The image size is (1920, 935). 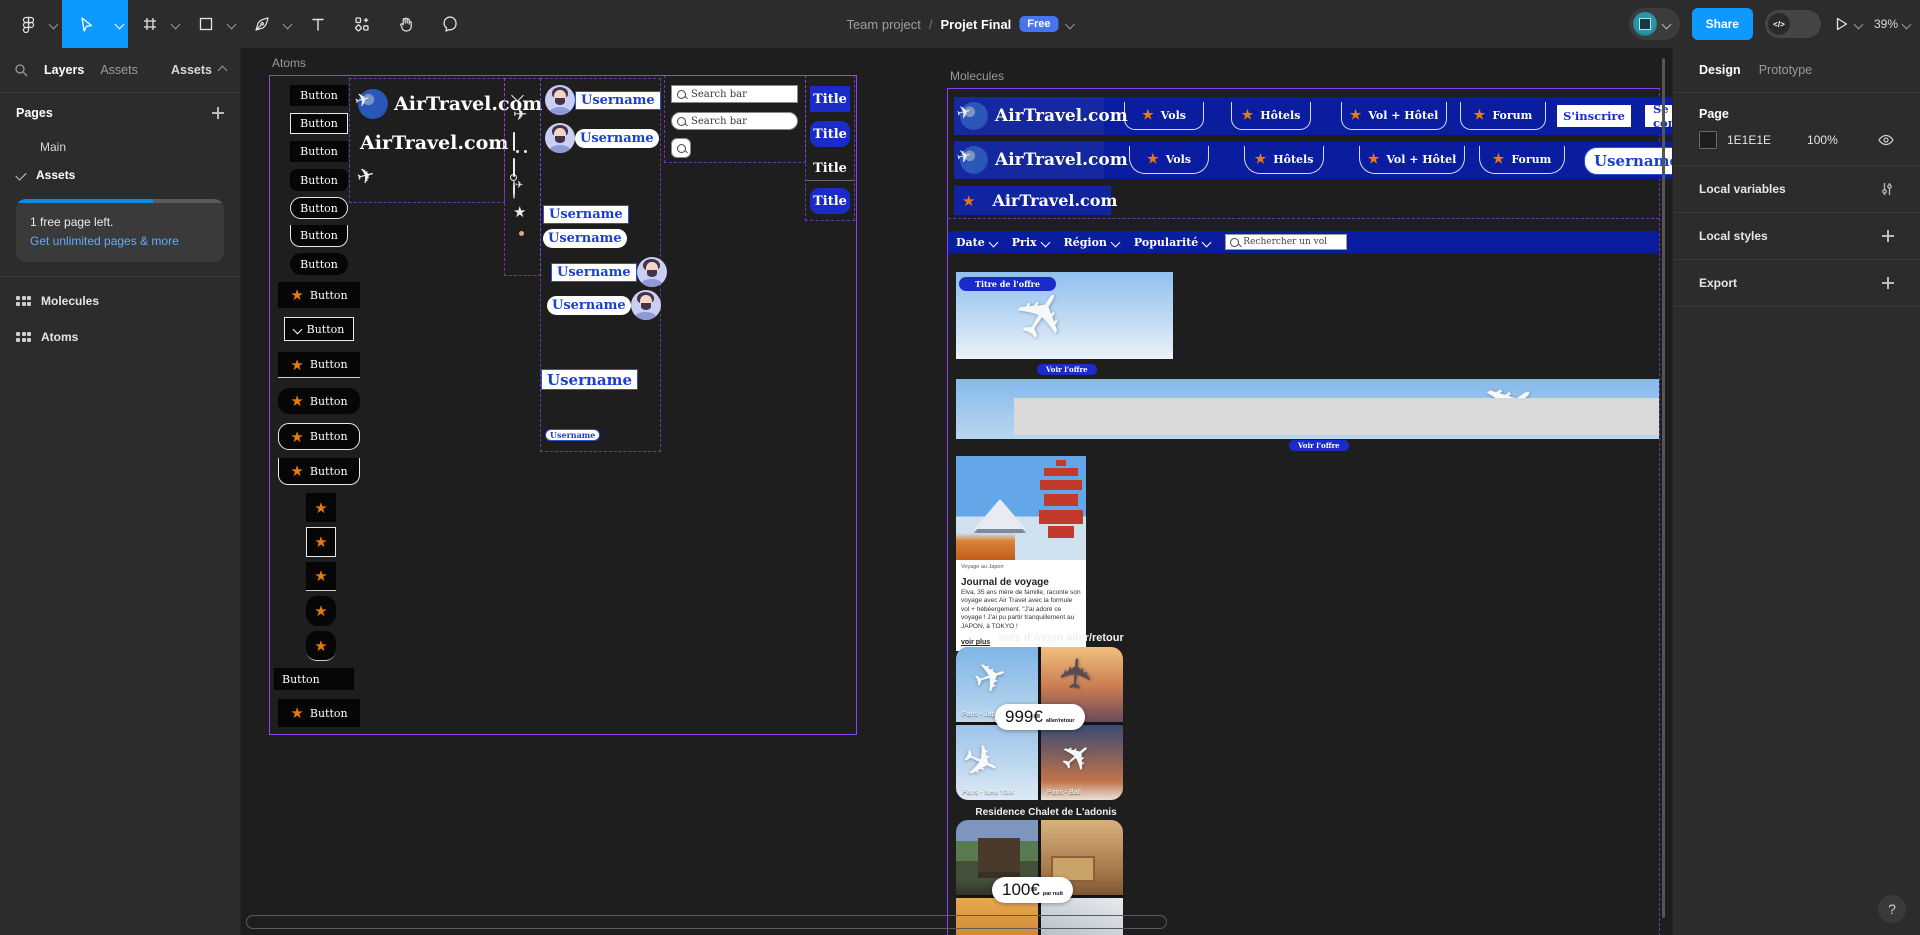 What do you see at coordinates (1822, 140) in the screenshot?
I see `page-color-opacity: 100%` at bounding box center [1822, 140].